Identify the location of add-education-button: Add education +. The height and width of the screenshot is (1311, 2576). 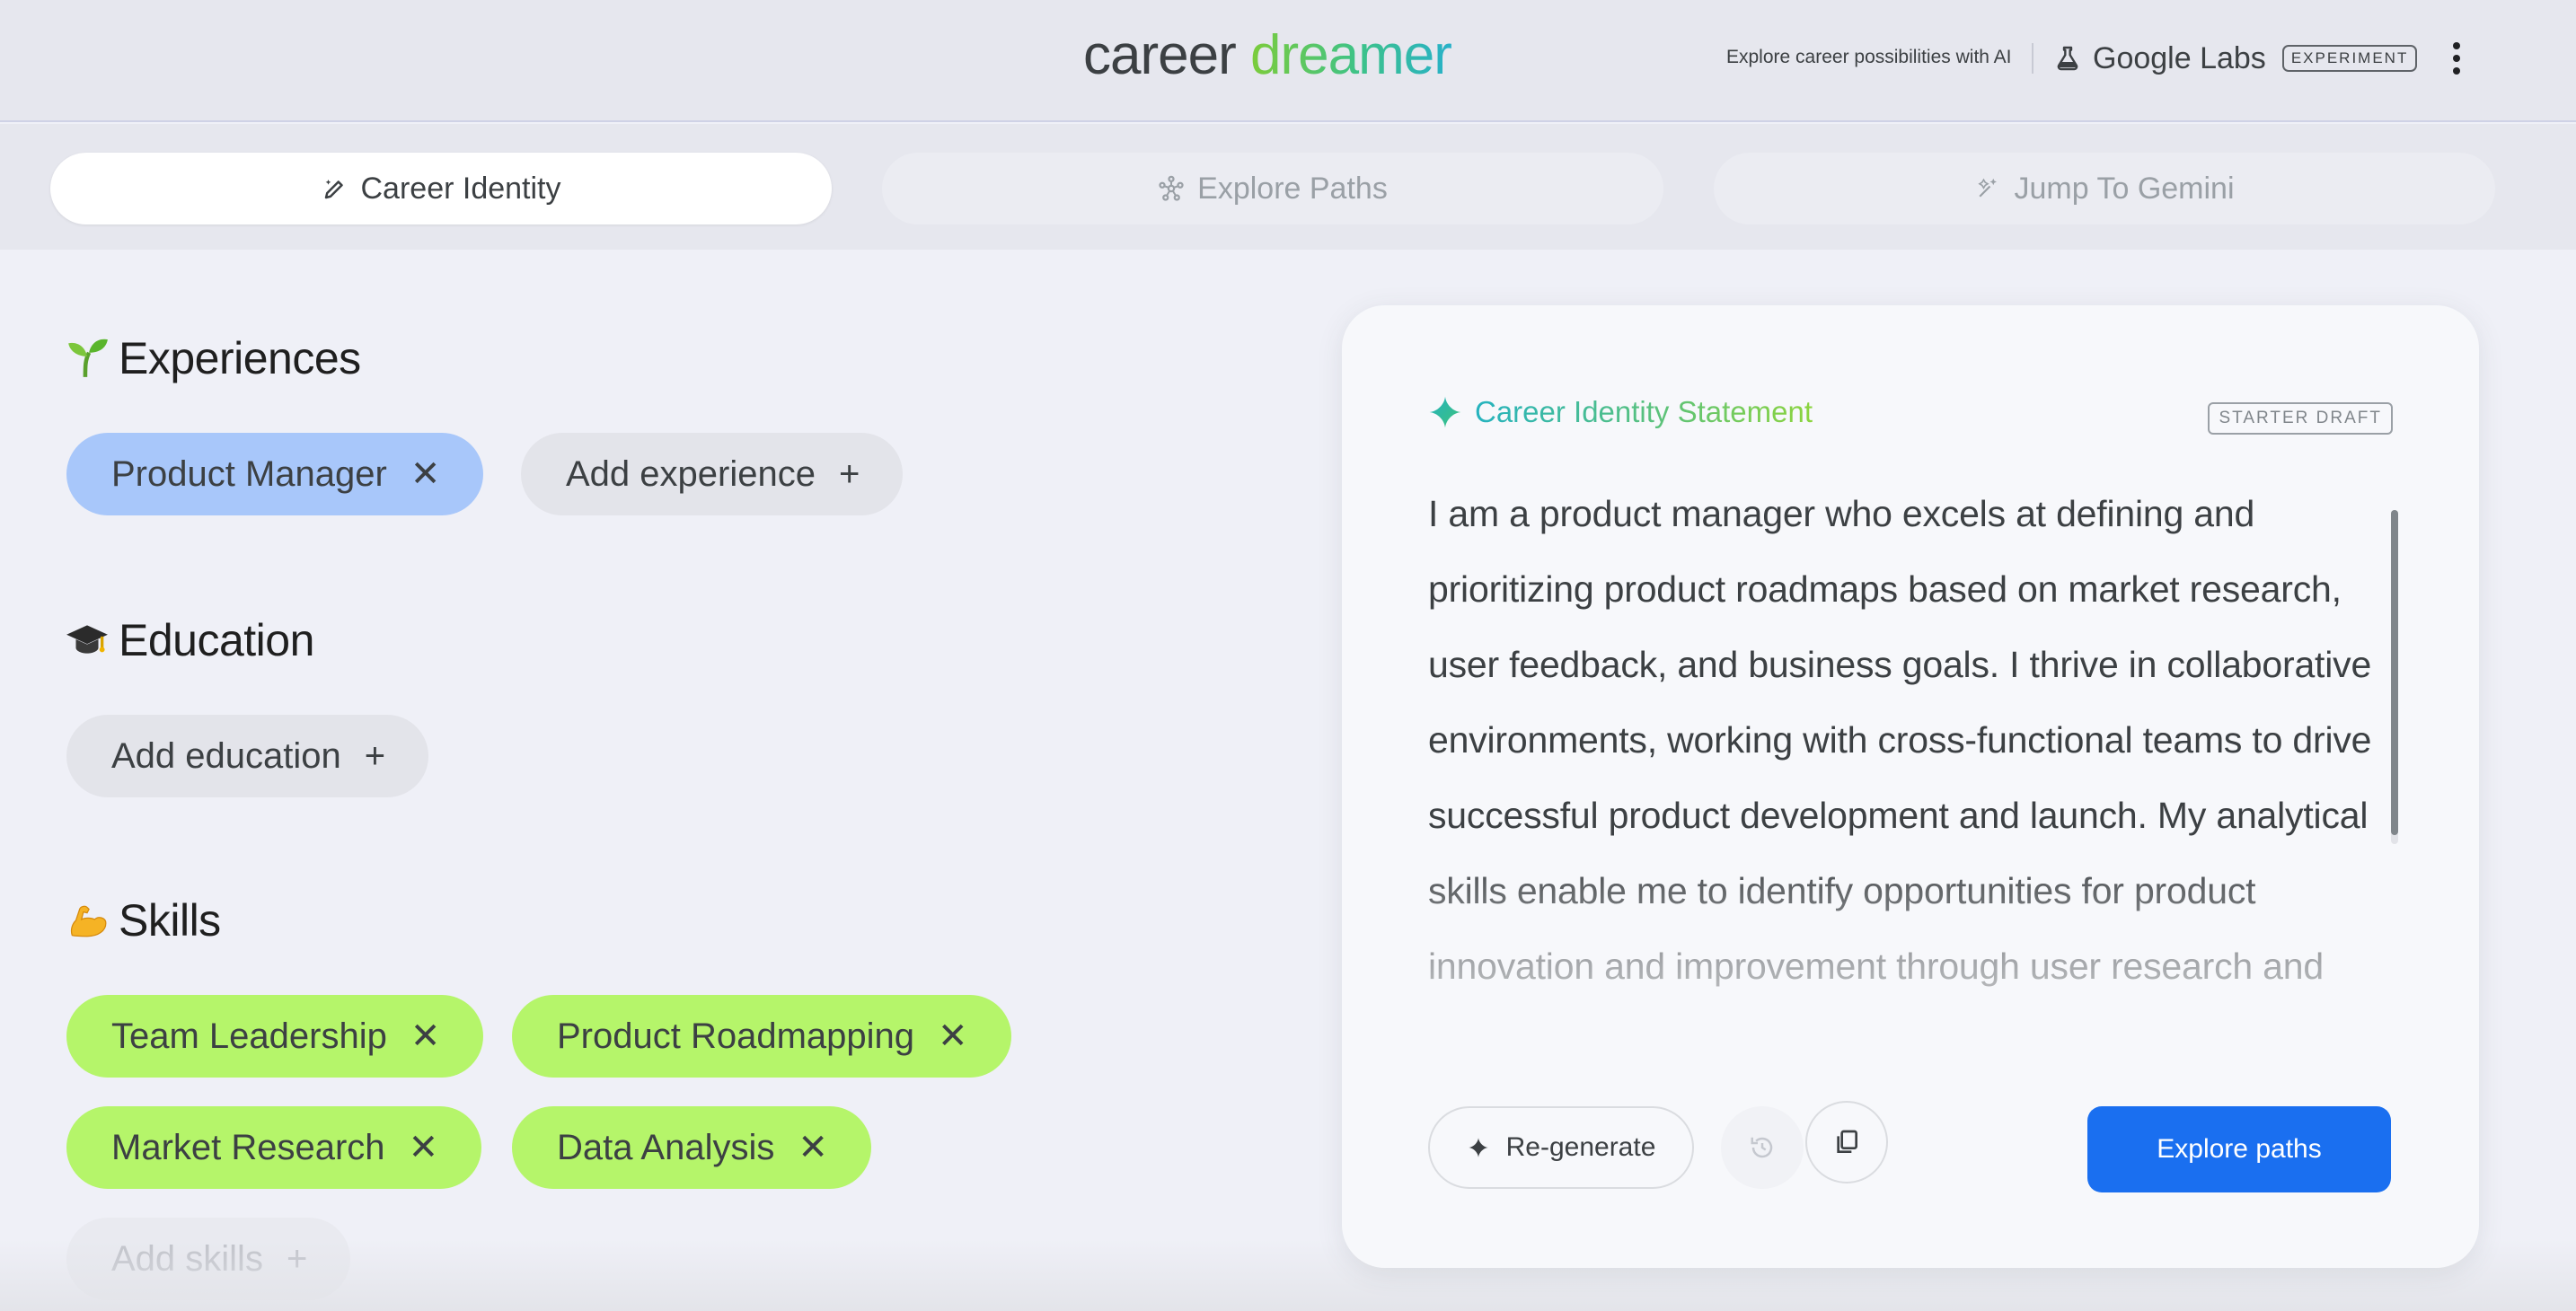
(247, 756).